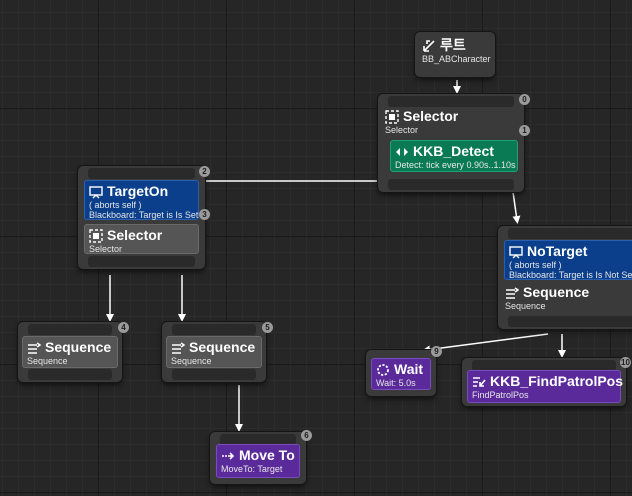 This screenshot has height=496, width=632. Describe the element at coordinates (625, 362) in the screenshot. I see `badge-10: 10` at that location.